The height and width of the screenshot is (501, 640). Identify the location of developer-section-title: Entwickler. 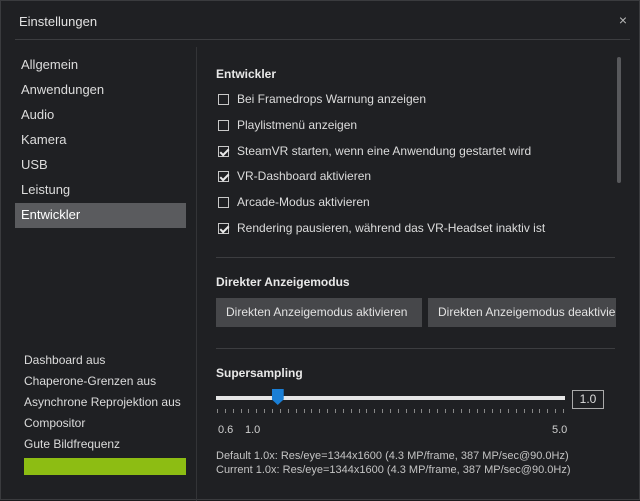
(246, 74).